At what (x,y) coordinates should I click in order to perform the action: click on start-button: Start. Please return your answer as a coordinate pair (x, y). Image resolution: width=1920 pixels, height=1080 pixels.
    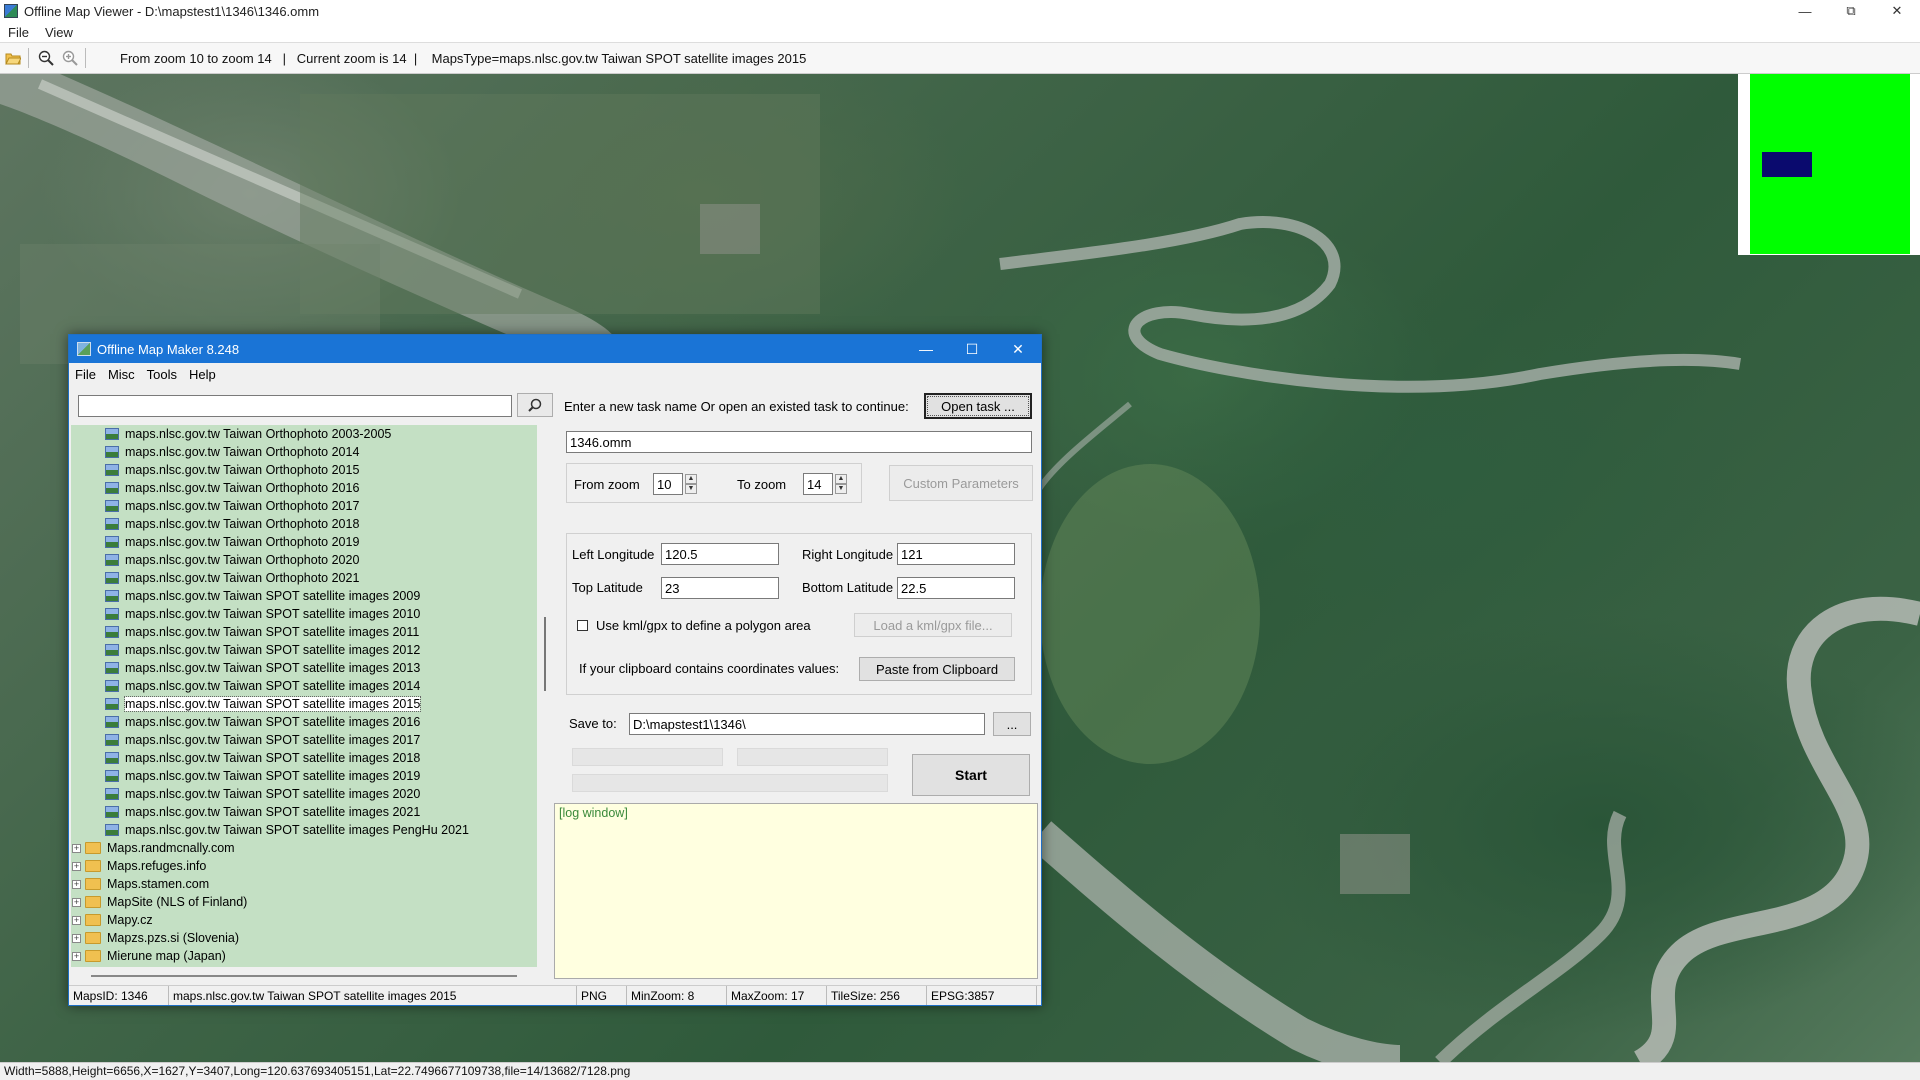
    Looking at the image, I should click on (971, 775).